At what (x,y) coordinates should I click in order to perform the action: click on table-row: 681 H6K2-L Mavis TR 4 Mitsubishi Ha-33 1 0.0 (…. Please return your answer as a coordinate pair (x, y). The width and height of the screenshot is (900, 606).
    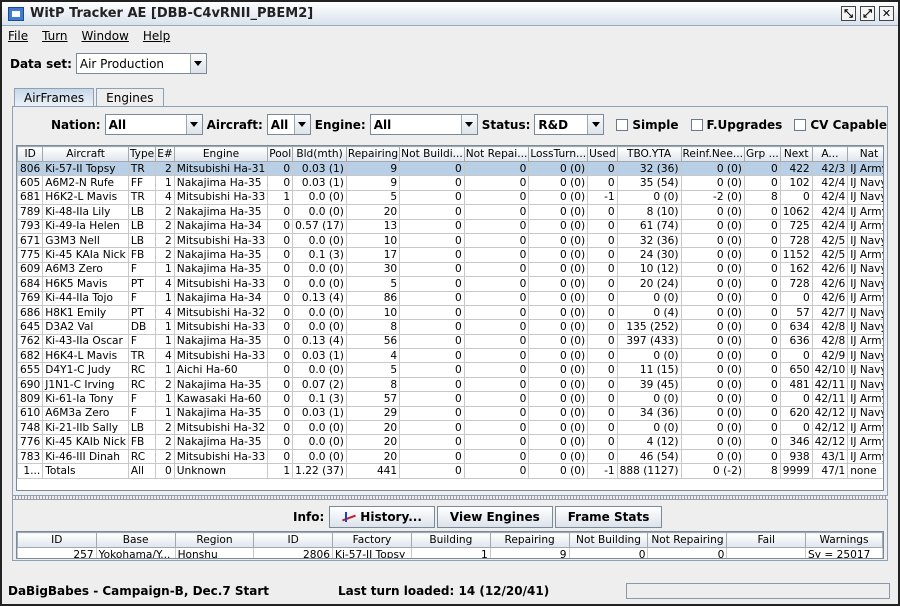
    Looking at the image, I should click on (450, 197).